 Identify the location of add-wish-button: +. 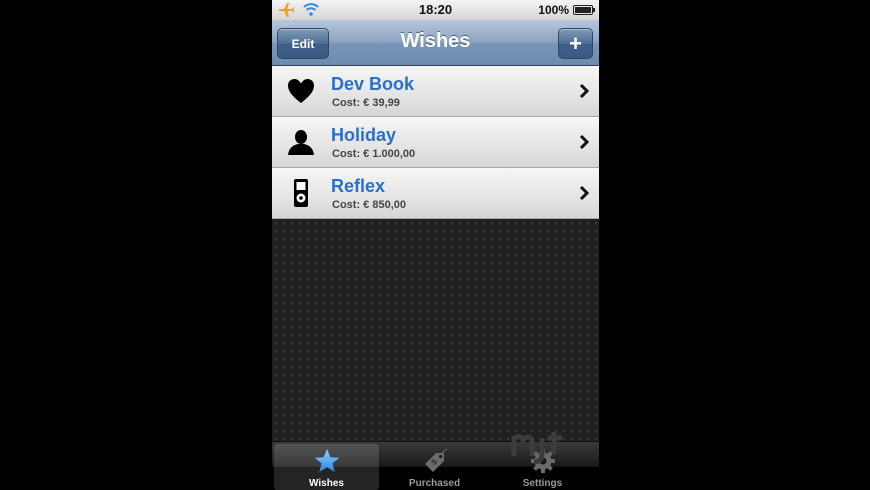
(575, 43).